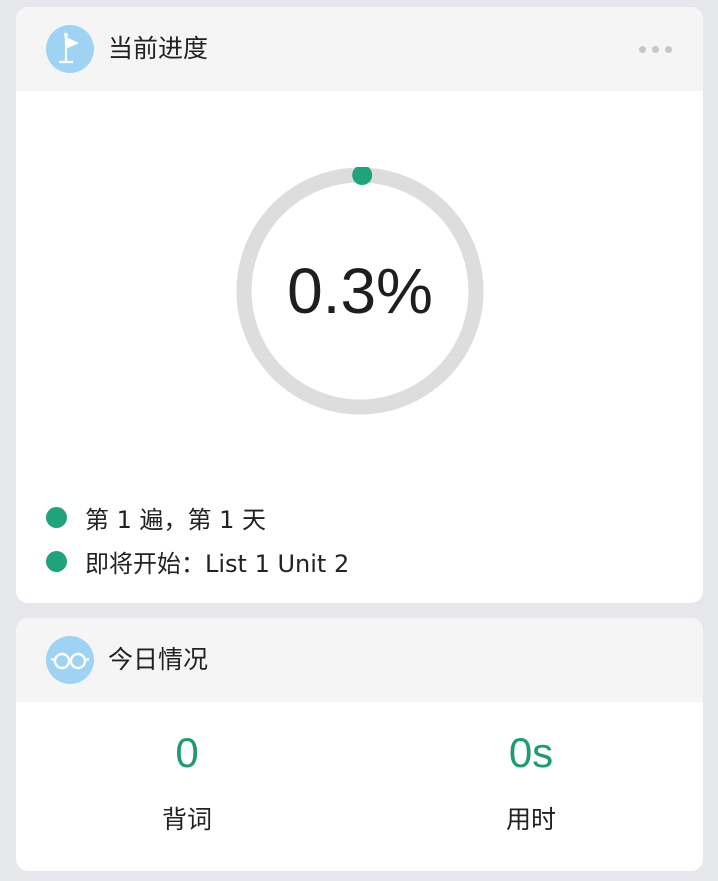  What do you see at coordinates (359, 660) in the screenshot?
I see `today-card-header: 今日情况` at bounding box center [359, 660].